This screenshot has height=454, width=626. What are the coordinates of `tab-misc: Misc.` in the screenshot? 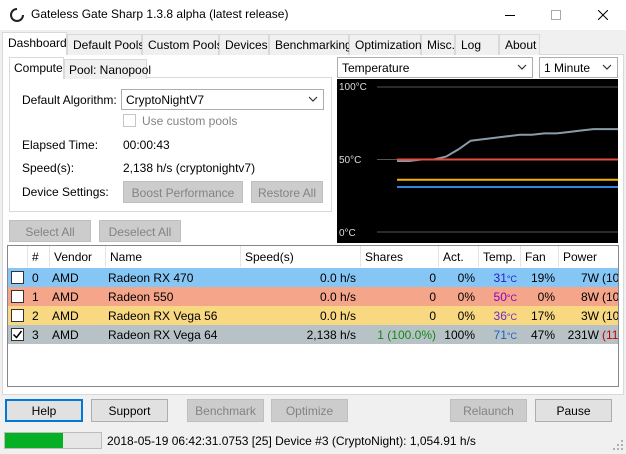 It's located at (438, 44).